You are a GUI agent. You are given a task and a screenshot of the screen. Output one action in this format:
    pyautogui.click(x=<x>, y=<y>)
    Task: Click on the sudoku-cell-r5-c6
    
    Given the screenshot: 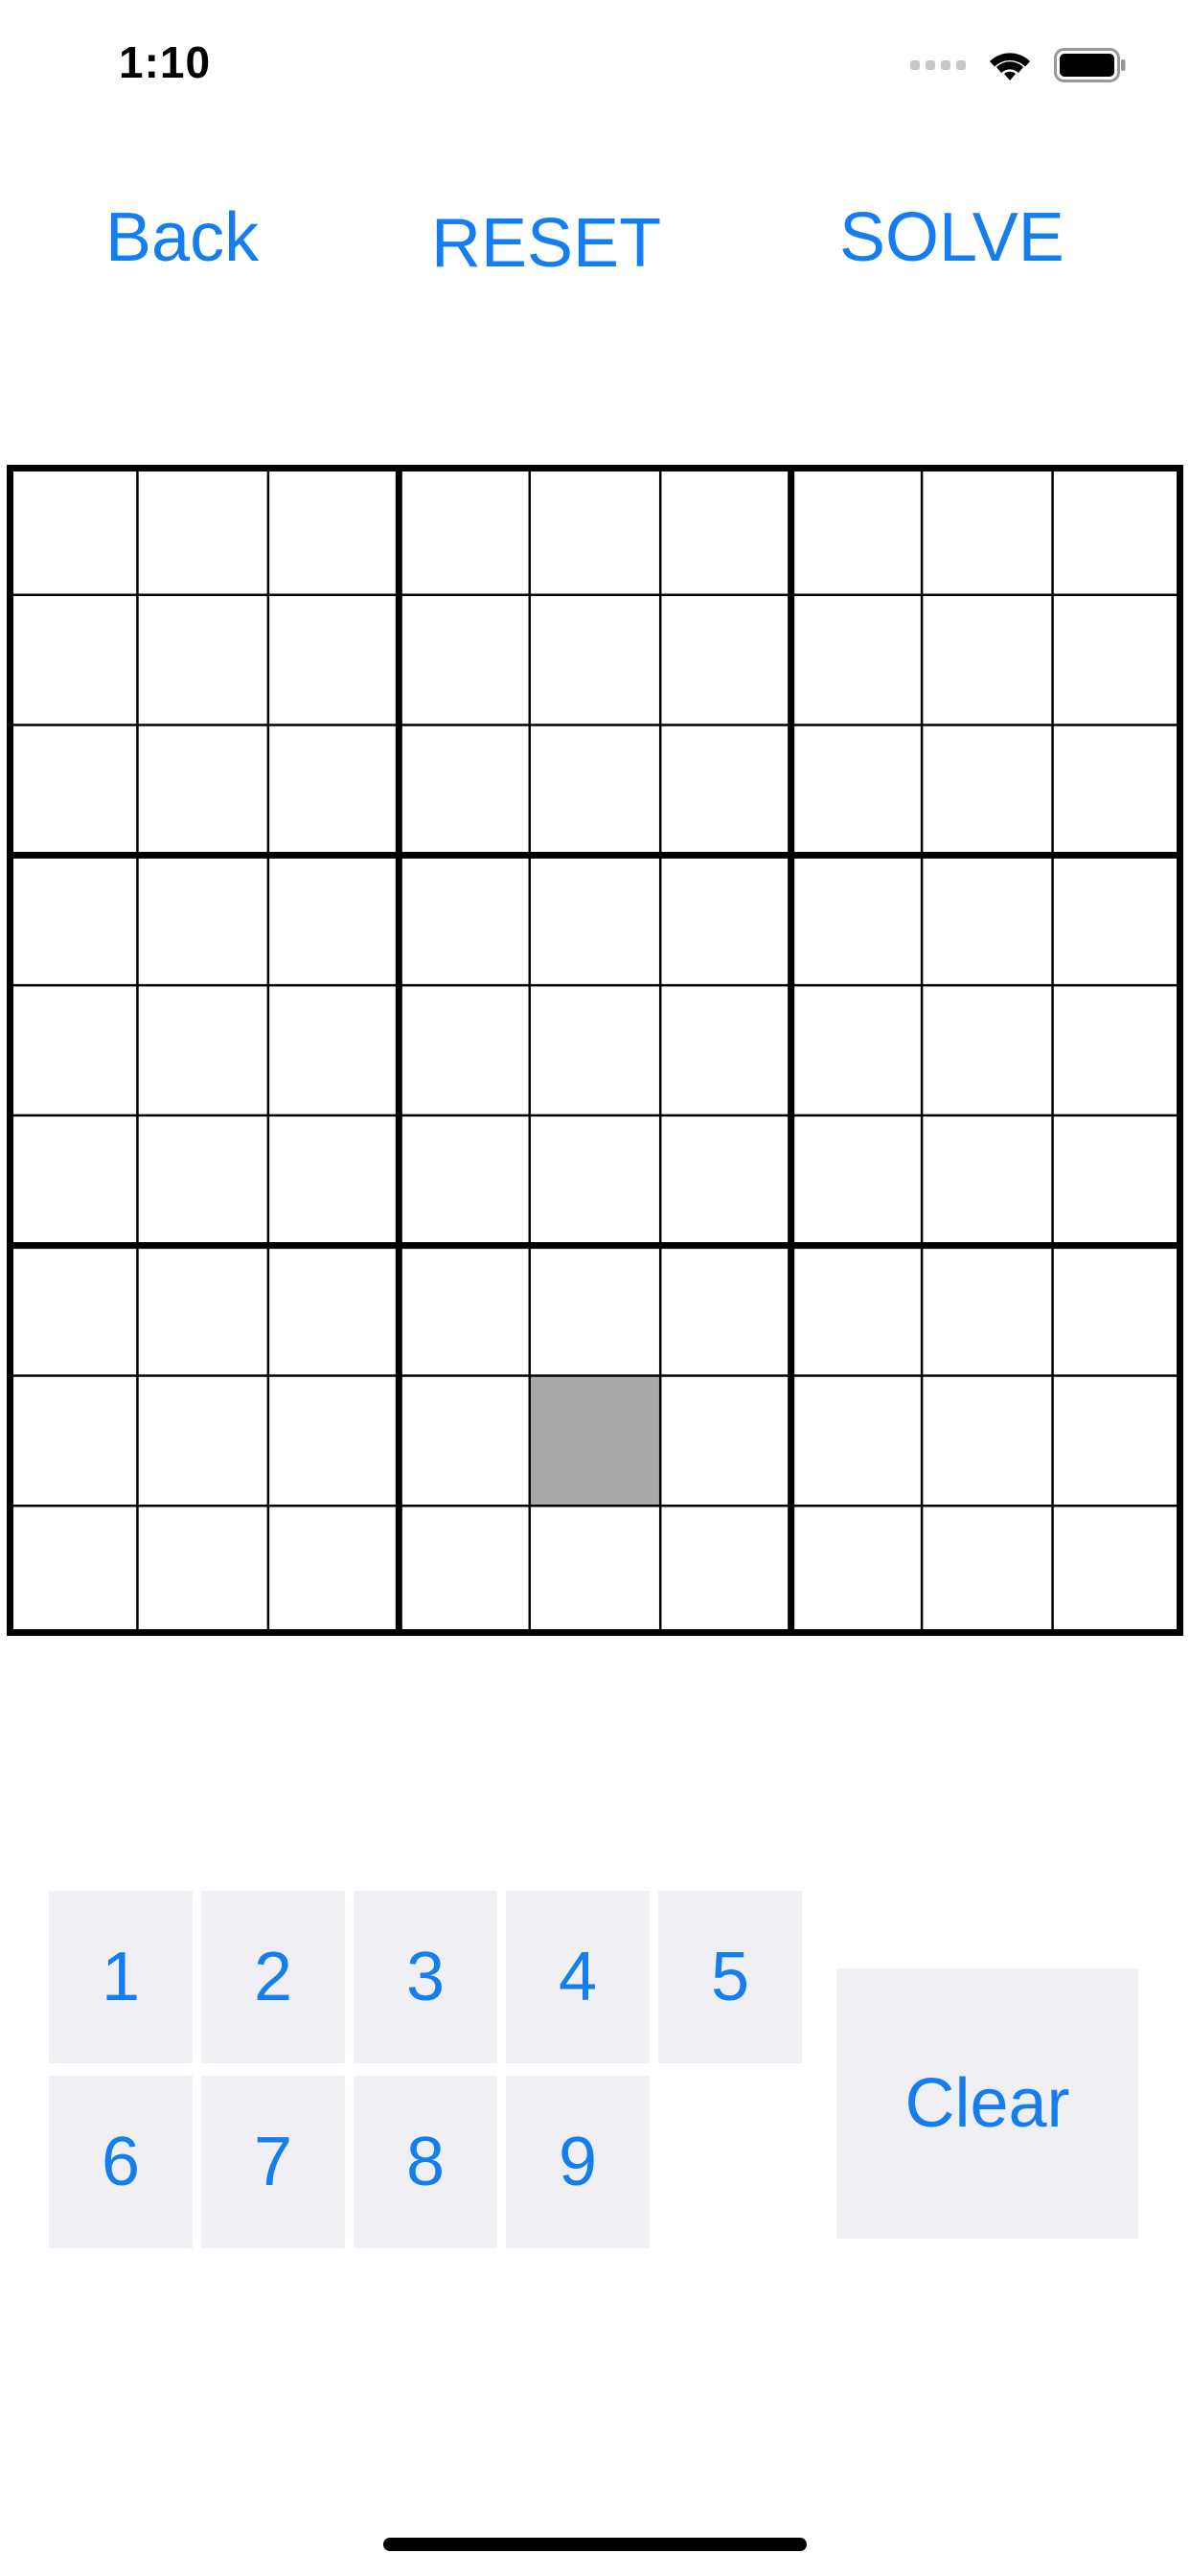 What is the action you would take?
    pyautogui.click(x=726, y=1050)
    